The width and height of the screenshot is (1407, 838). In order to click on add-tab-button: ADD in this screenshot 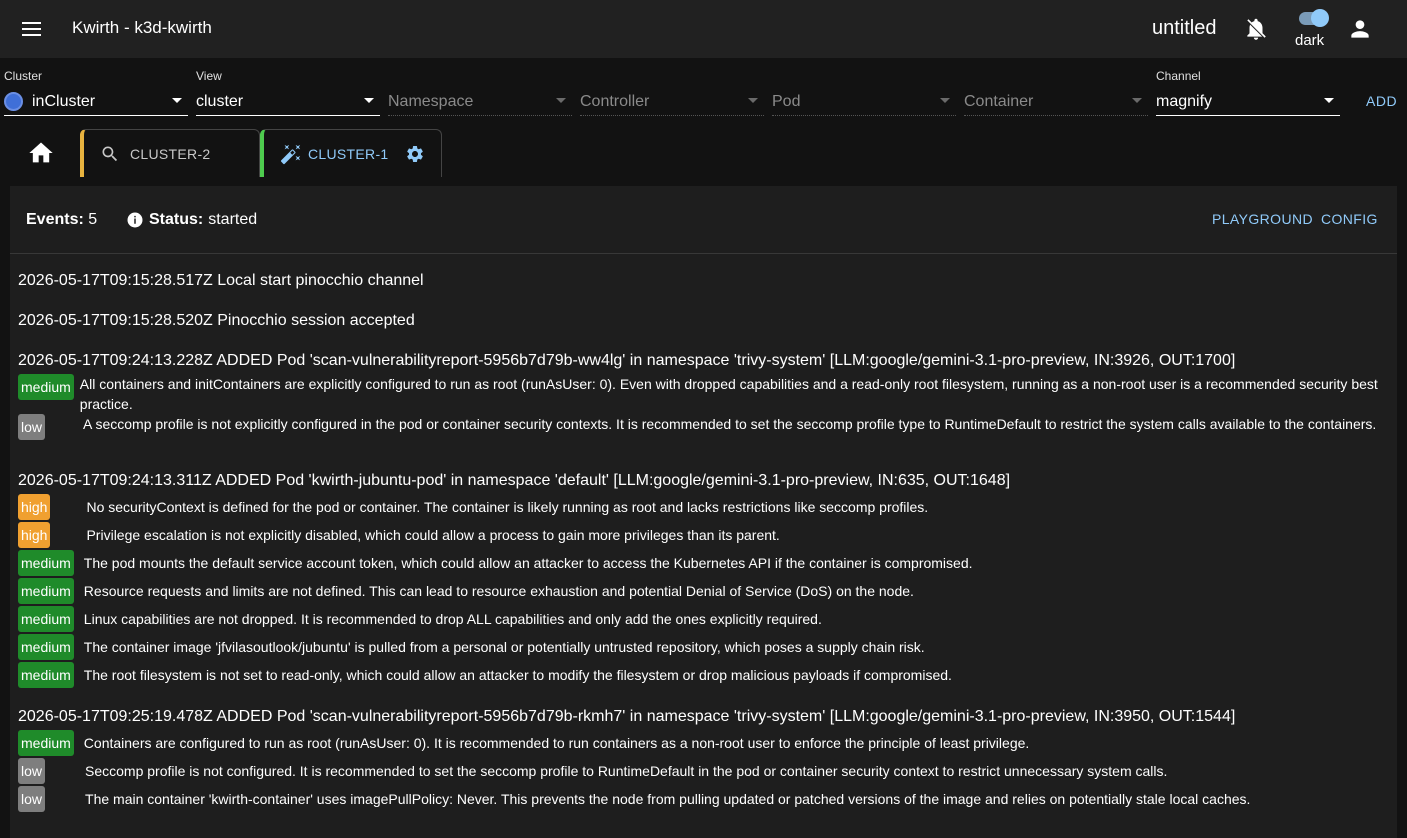, I will do `click(1381, 101)`.